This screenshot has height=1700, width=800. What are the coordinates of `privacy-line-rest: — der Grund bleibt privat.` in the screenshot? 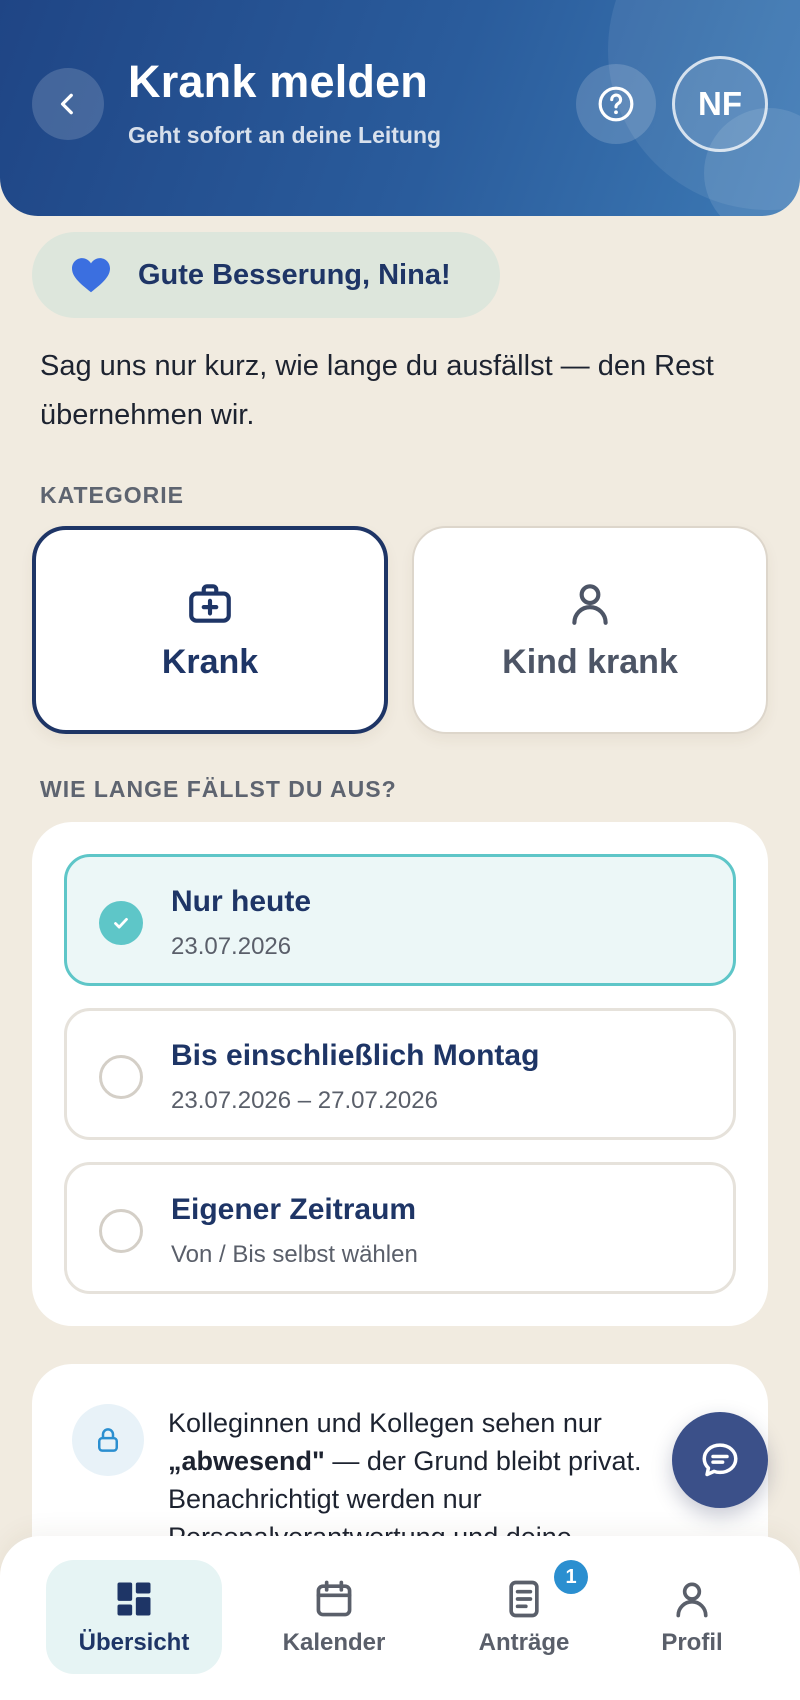 It's located at (483, 1461).